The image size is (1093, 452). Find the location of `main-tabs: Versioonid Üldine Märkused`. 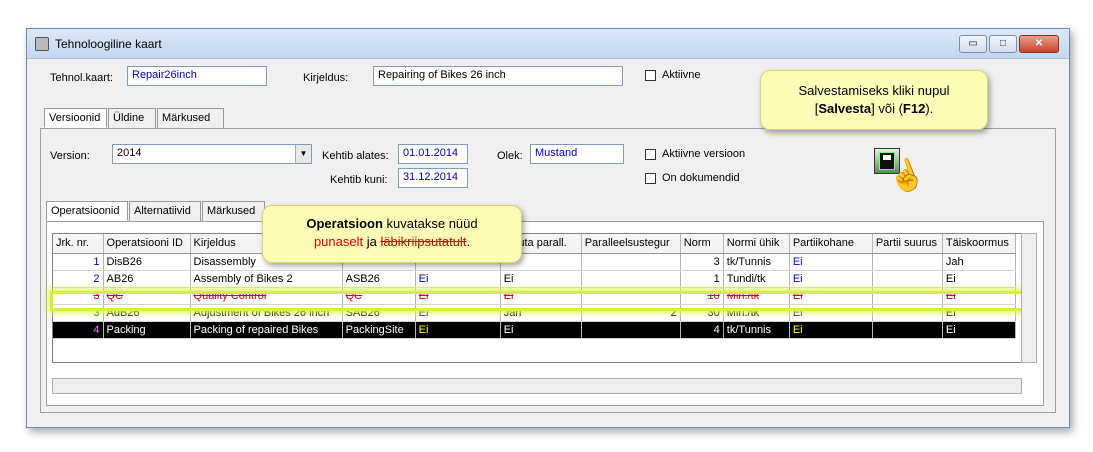

main-tabs: Versioonid Üldine Märkused is located at coordinates (194, 118).